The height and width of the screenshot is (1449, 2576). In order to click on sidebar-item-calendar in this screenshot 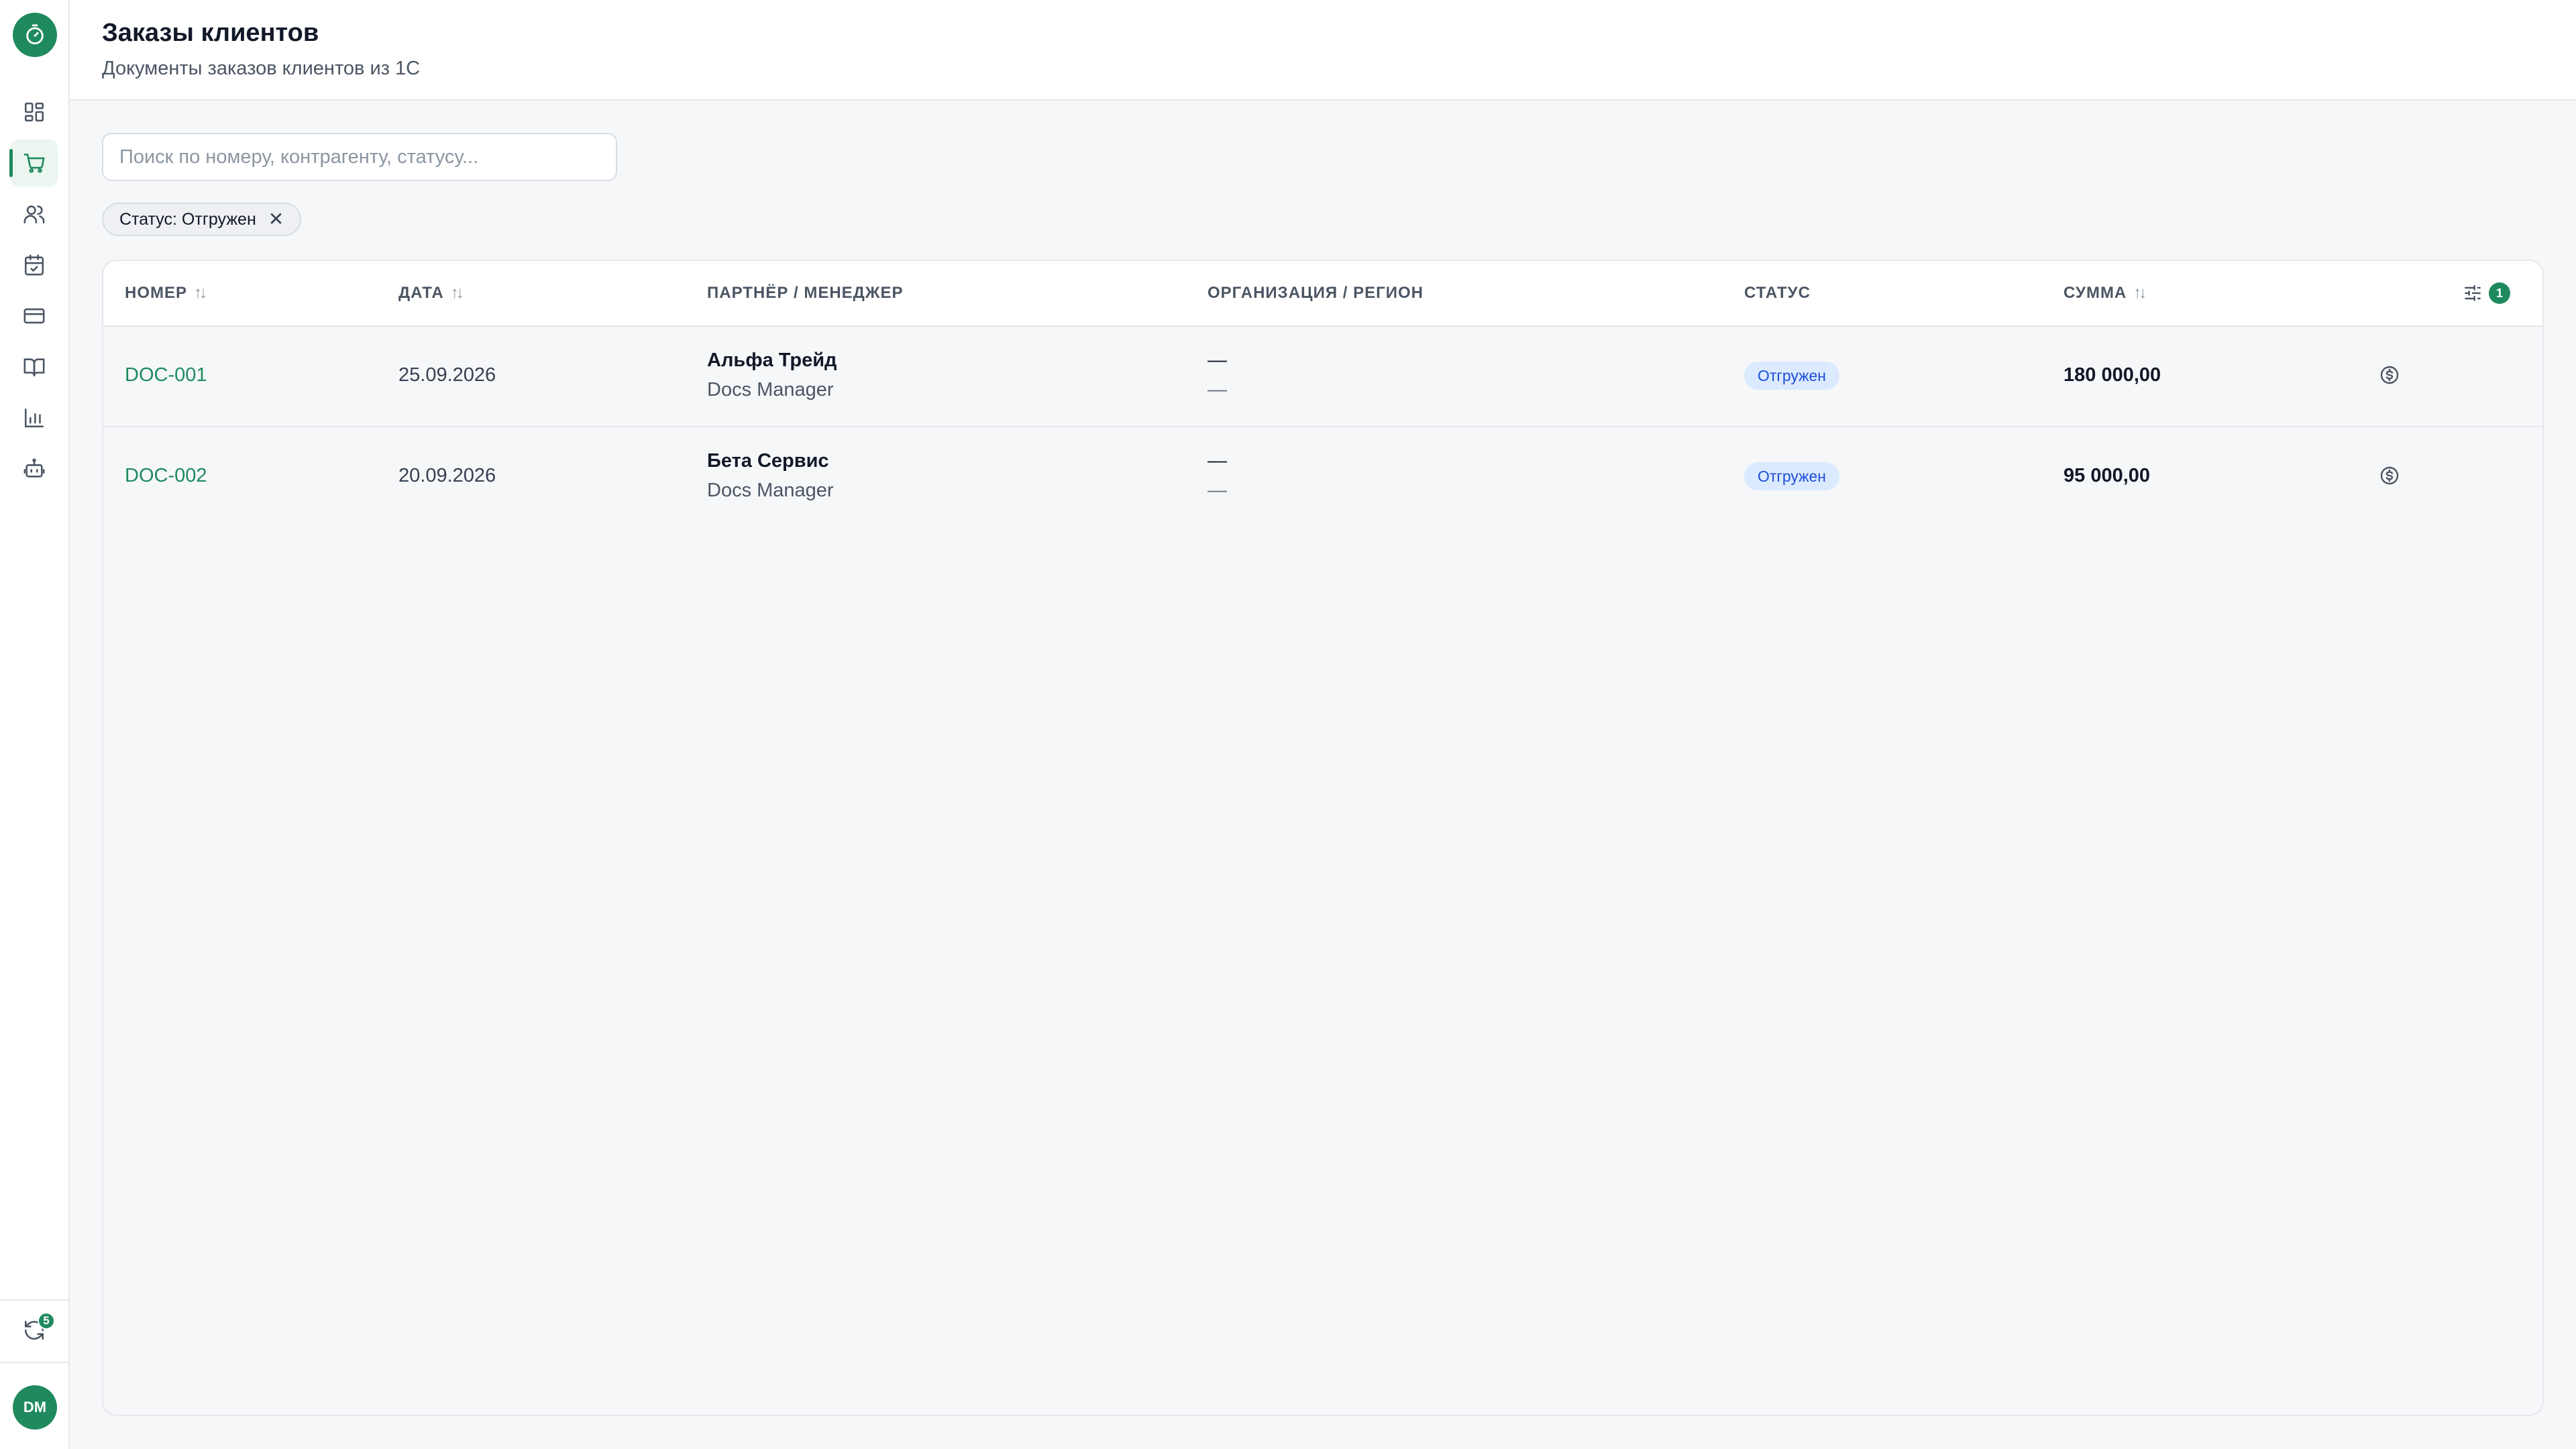, I will do `click(34, 264)`.